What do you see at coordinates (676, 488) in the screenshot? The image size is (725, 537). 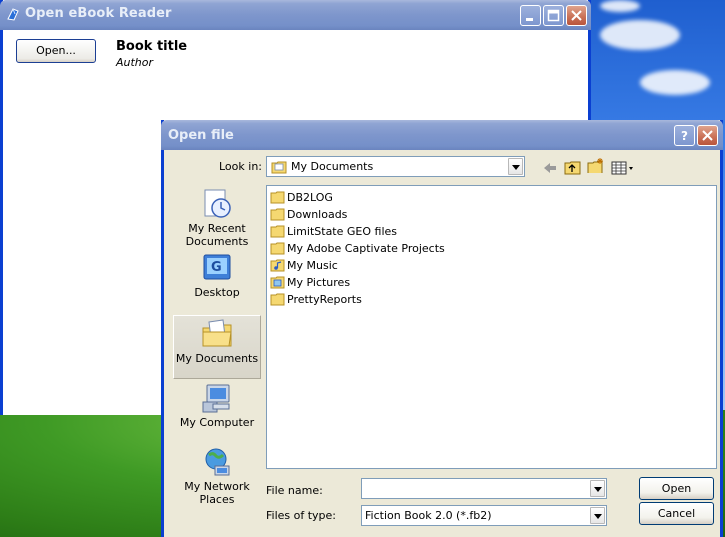 I see `open-button: Open` at bounding box center [676, 488].